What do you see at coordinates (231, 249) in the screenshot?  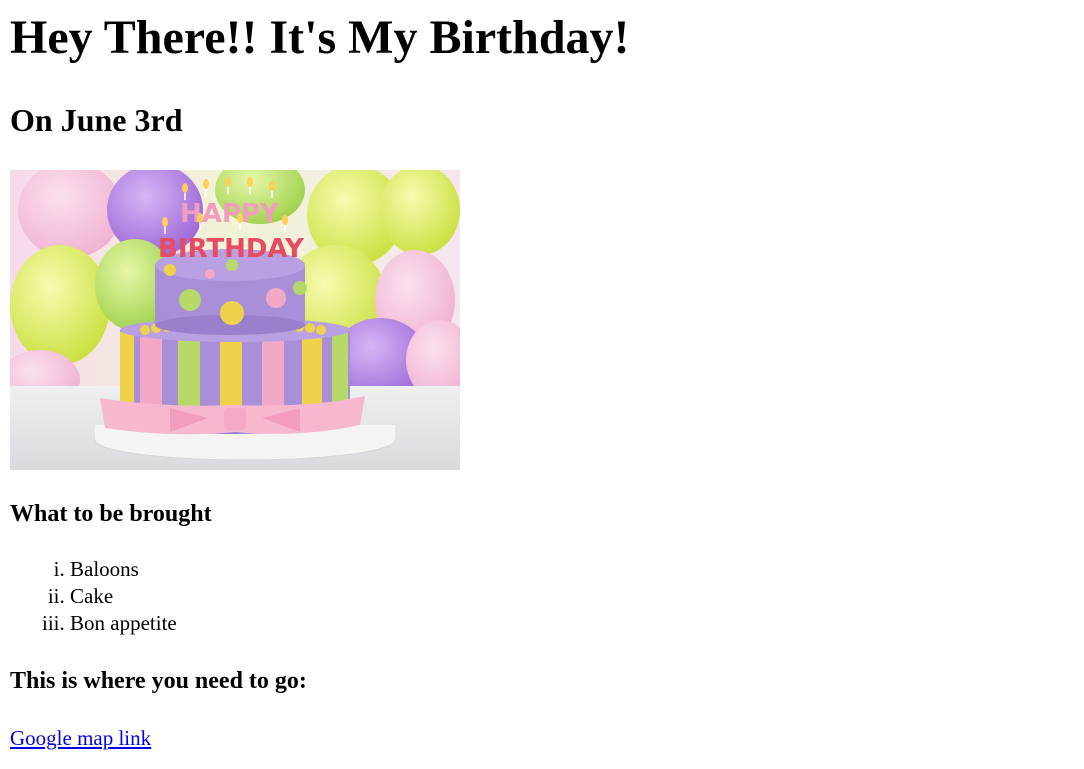 I see `topper-birthday: BIRTHDAY` at bounding box center [231, 249].